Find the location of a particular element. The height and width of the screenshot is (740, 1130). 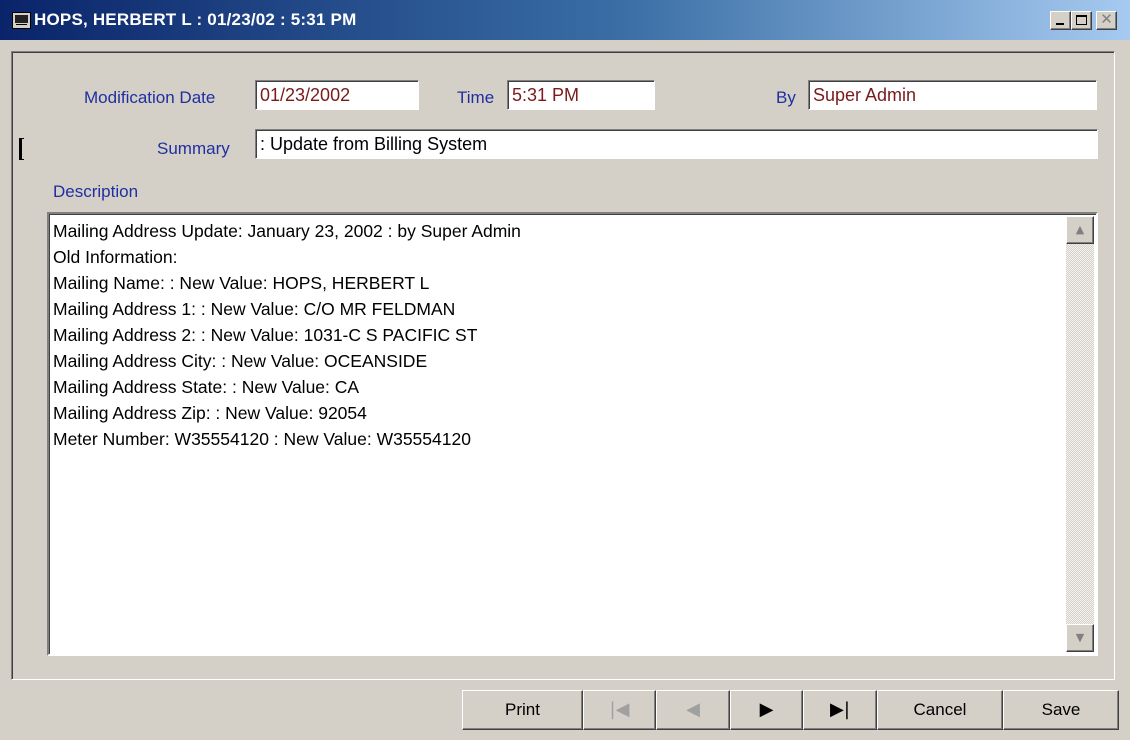

first-record-icon: |◀ is located at coordinates (619, 709).